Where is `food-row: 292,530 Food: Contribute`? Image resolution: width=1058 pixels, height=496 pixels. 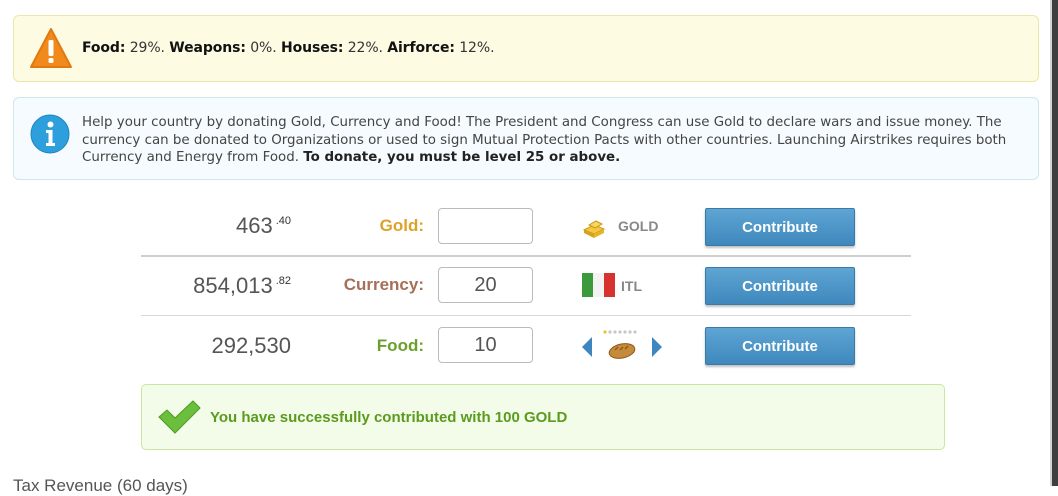 food-row: 292,530 Food: Contribute is located at coordinates (526, 344).